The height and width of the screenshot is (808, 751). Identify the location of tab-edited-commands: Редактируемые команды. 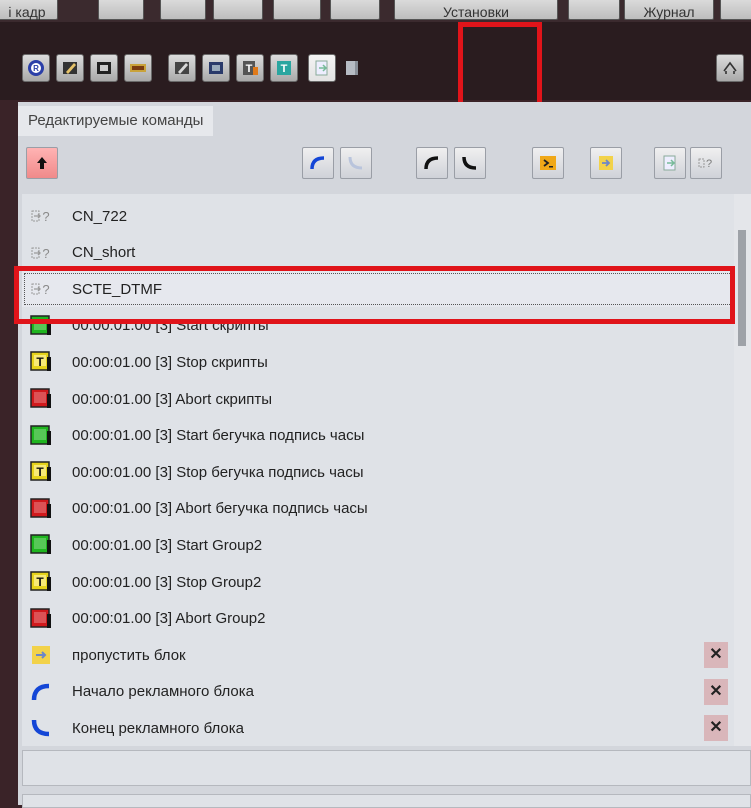
(116, 121).